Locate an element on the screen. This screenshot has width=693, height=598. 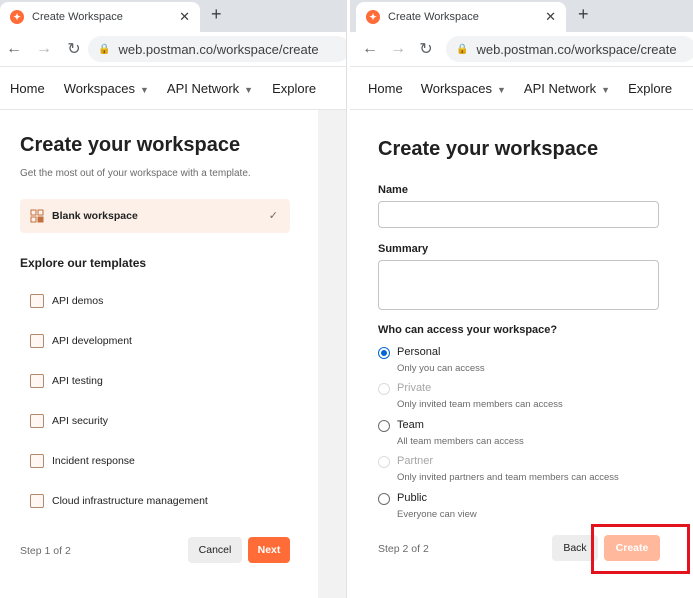
template-api-testing: API testing is located at coordinates (66, 381).